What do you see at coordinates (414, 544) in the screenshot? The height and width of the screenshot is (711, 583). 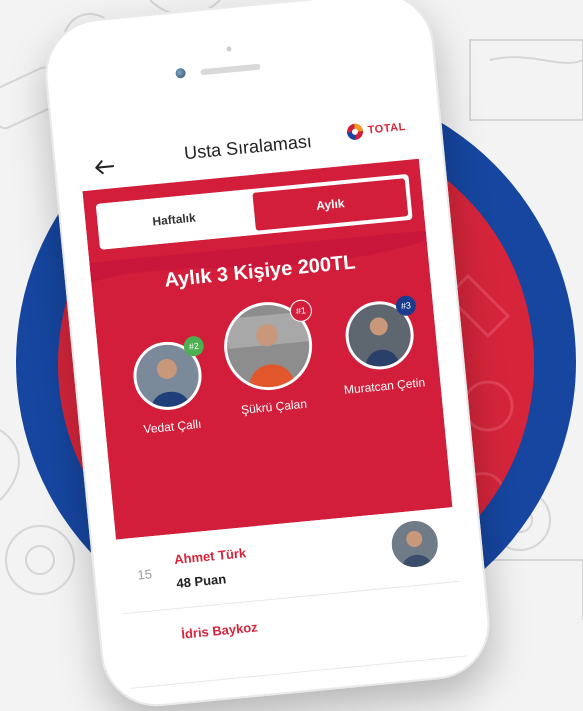 I see `avatar` at bounding box center [414, 544].